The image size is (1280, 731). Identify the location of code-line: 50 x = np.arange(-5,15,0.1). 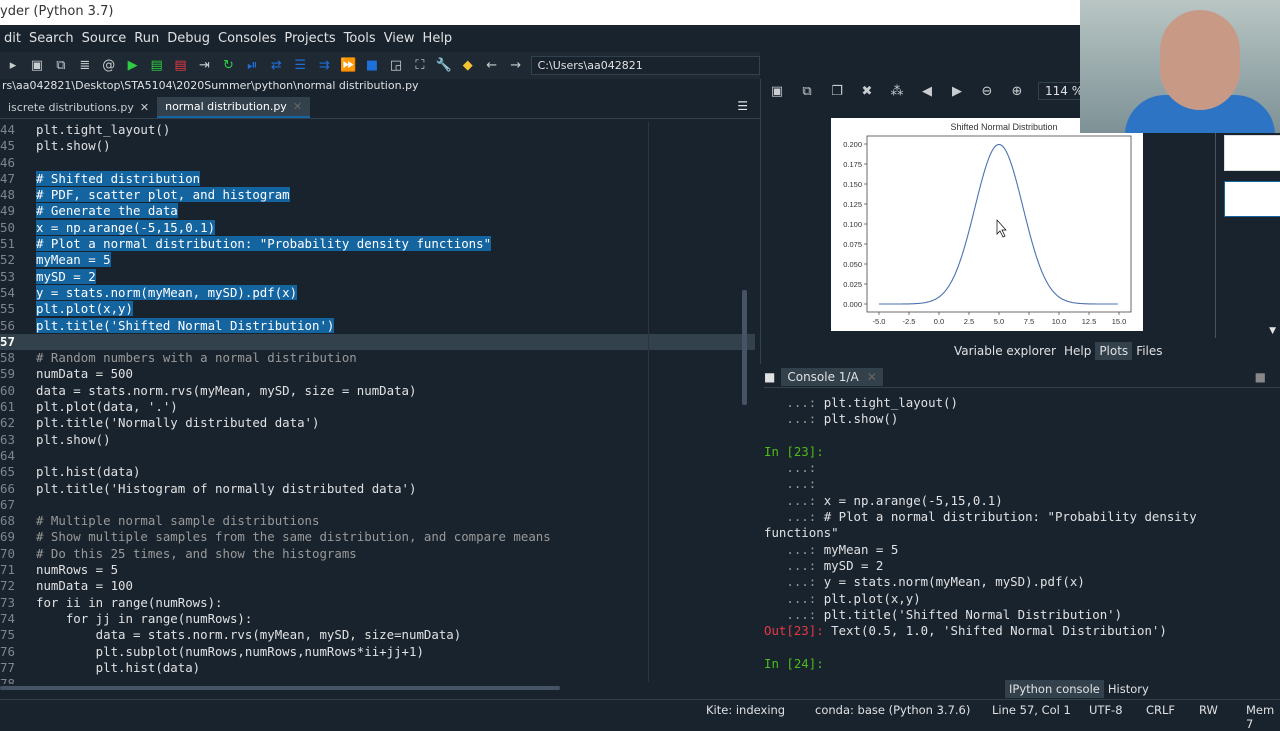
(377, 227).